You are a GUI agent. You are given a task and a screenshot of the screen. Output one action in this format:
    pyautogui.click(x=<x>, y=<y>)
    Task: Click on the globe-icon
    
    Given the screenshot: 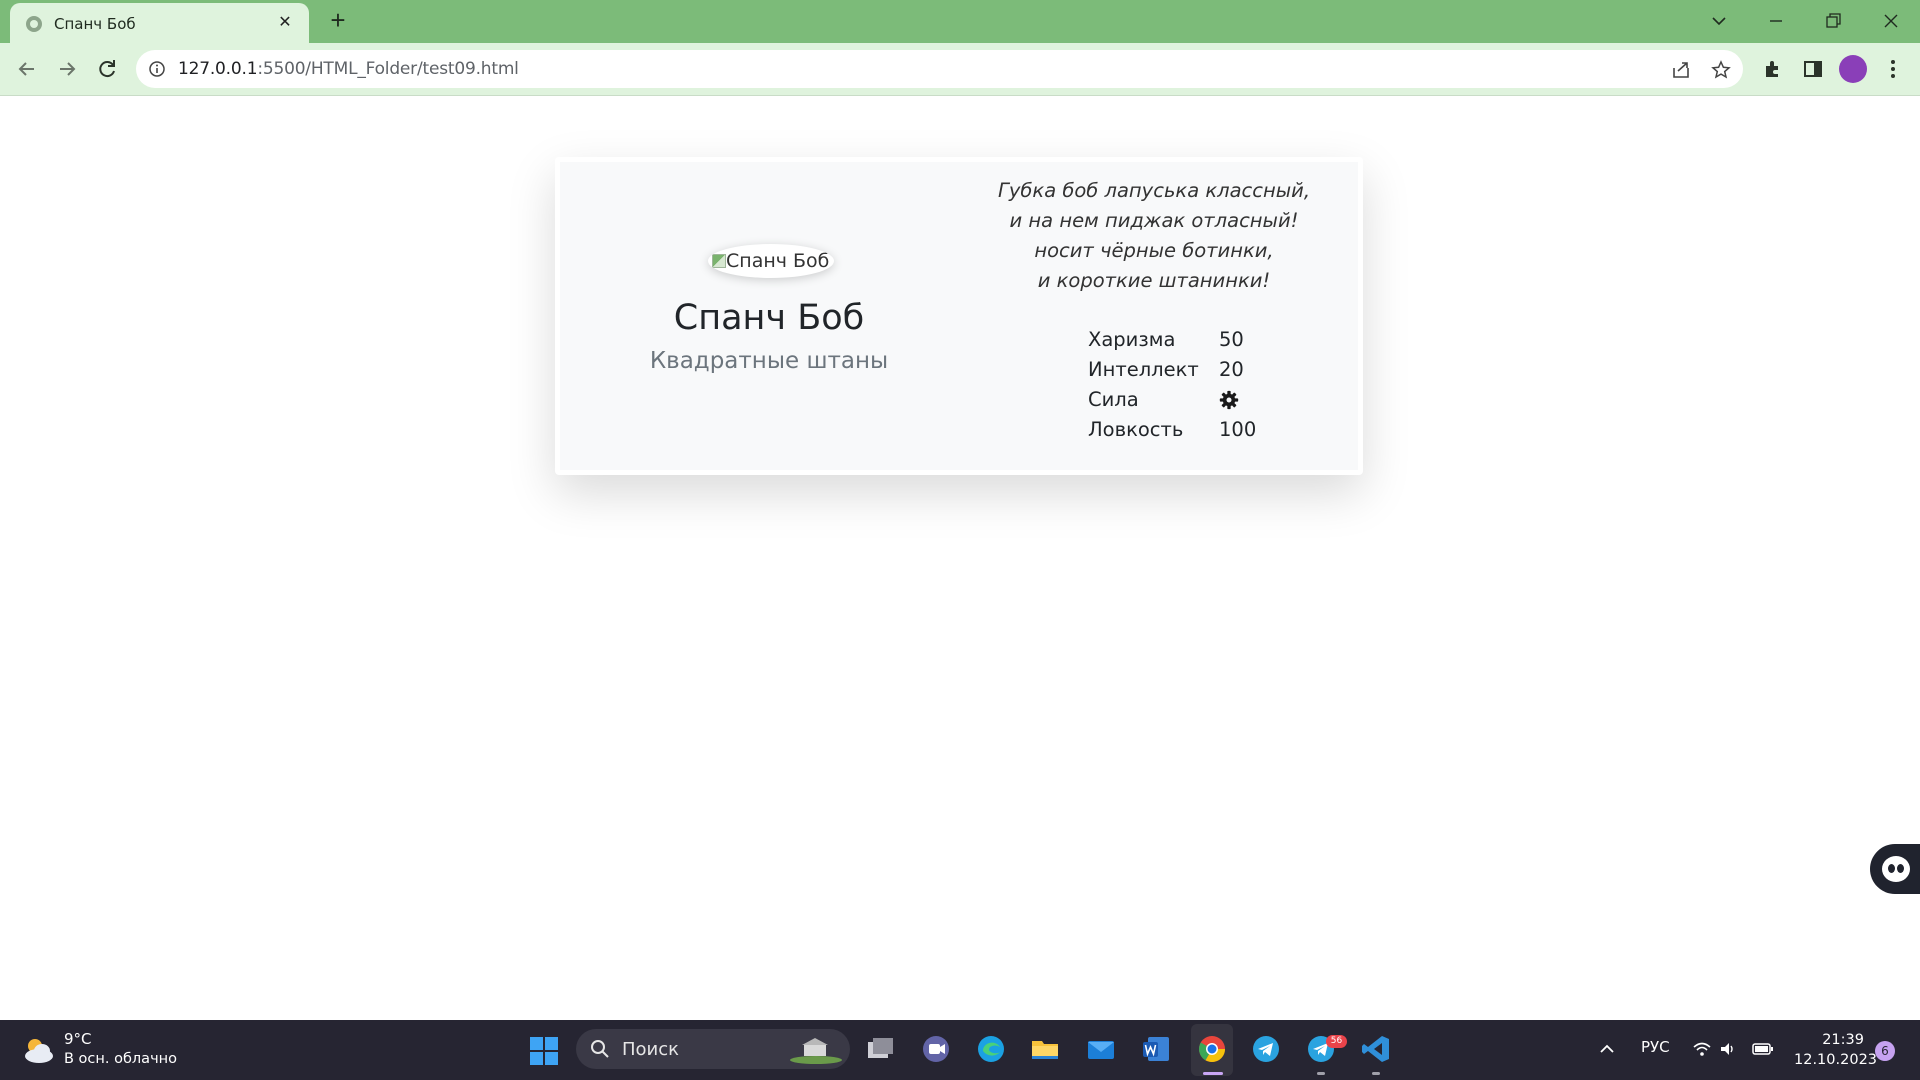 What is the action you would take?
    pyautogui.click(x=34, y=24)
    